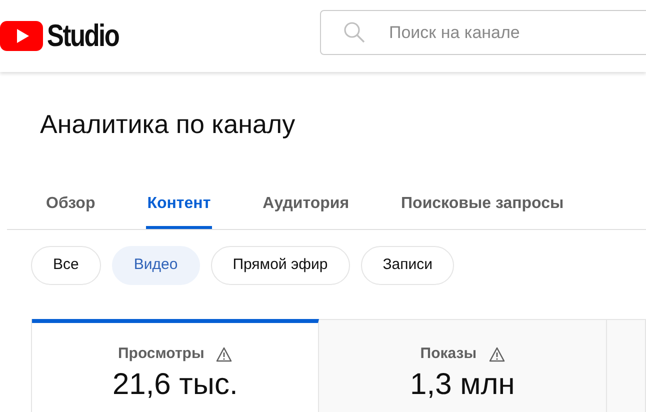  I want to click on search-icon, so click(354, 32).